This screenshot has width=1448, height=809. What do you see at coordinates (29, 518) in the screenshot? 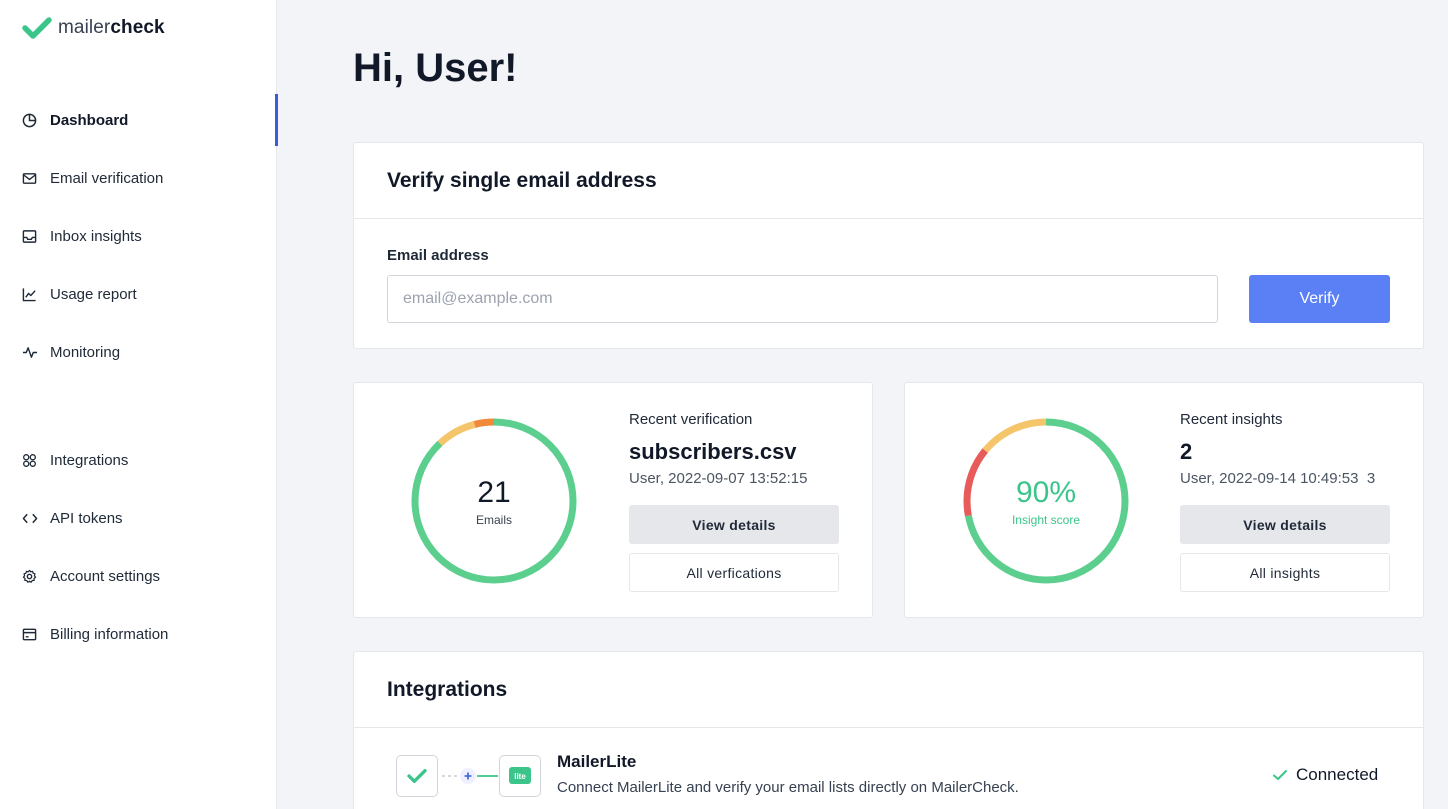
I see `code-icon` at bounding box center [29, 518].